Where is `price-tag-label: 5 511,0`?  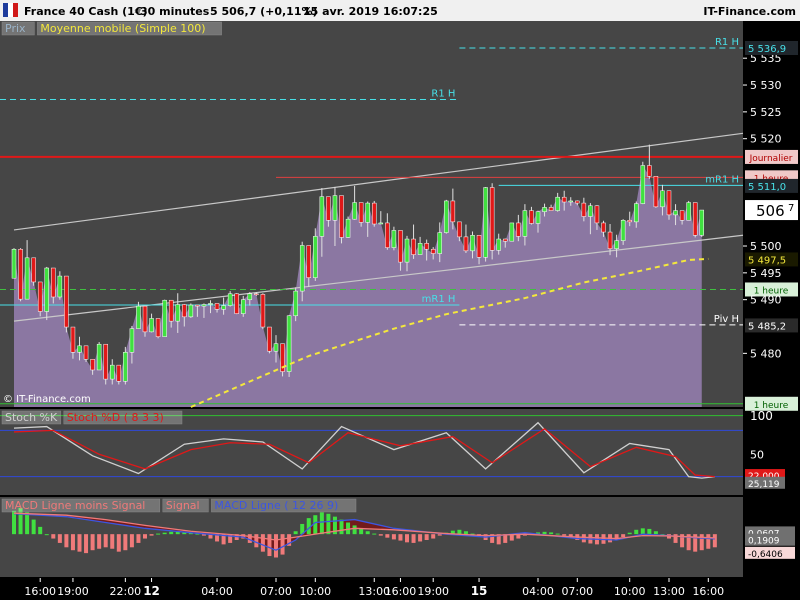 price-tag-label: 5 511,0 is located at coordinates (767, 187).